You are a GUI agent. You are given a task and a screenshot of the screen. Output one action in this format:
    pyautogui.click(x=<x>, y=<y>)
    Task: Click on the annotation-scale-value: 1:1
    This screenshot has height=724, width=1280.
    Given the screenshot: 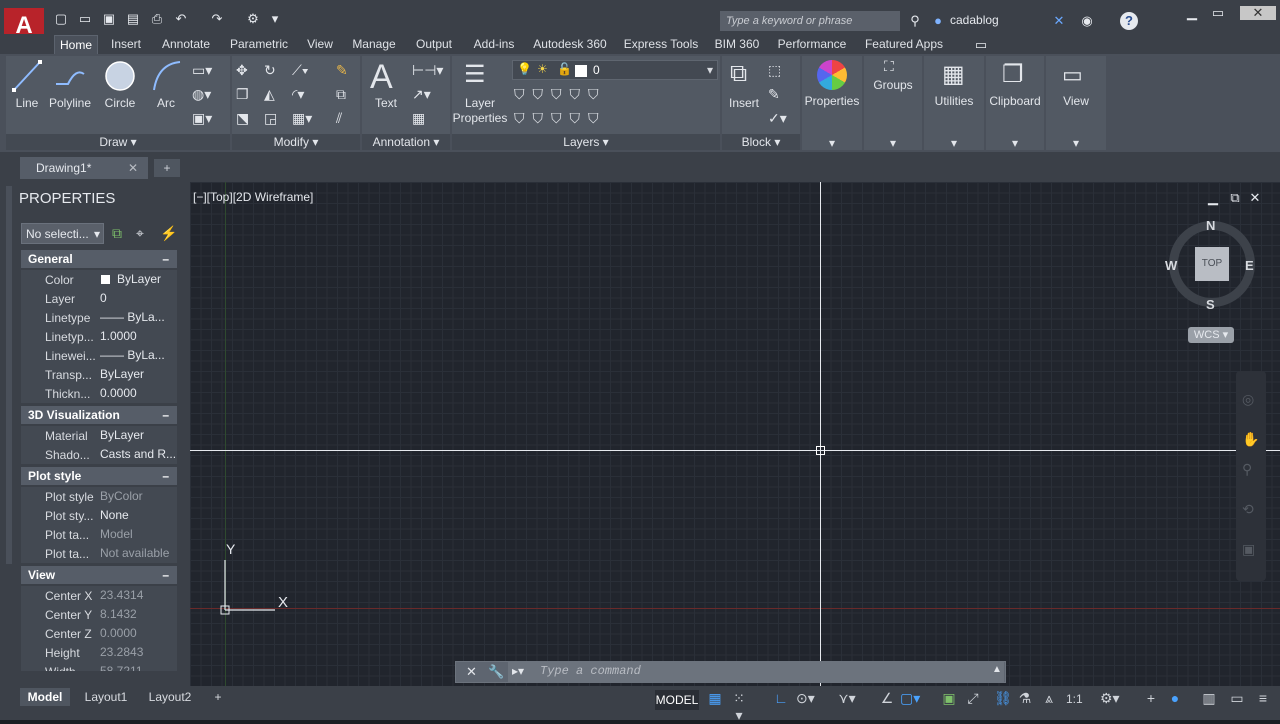 What is the action you would take?
    pyautogui.click(x=1074, y=699)
    